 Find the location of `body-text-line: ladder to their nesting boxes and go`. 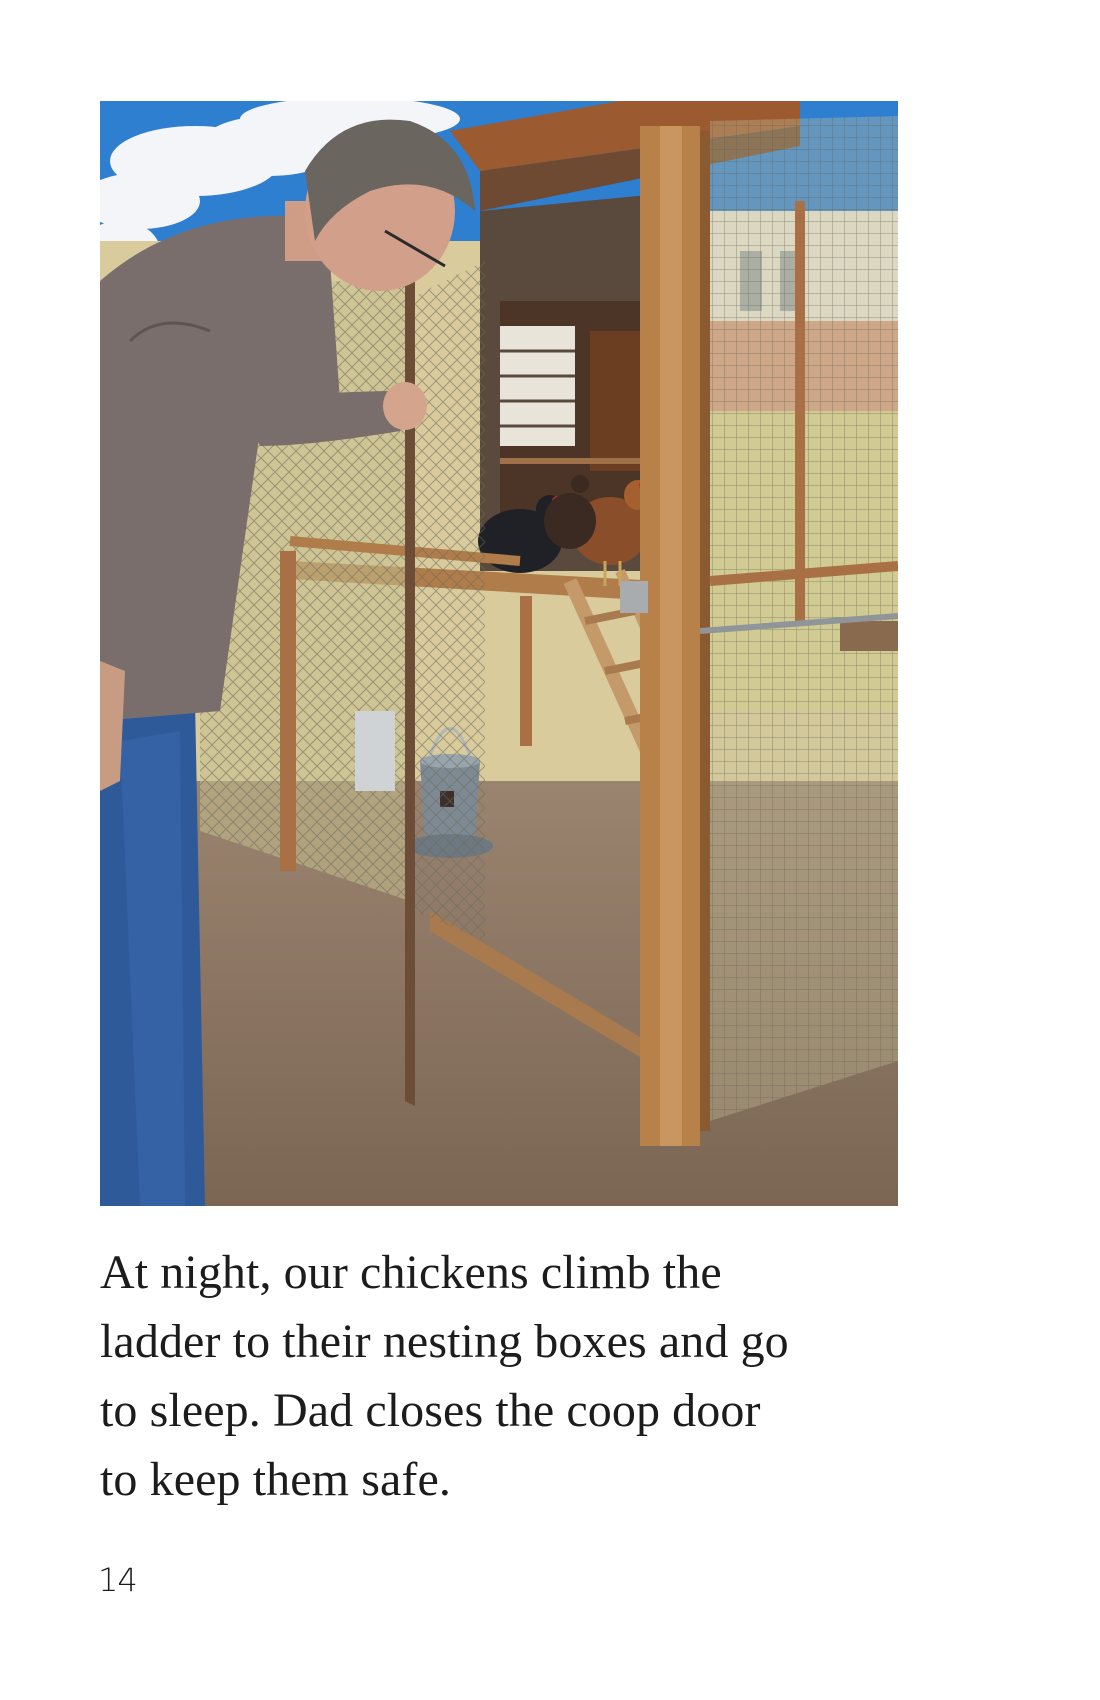

body-text-line: ladder to their nesting boxes and go is located at coordinates (444, 1341).